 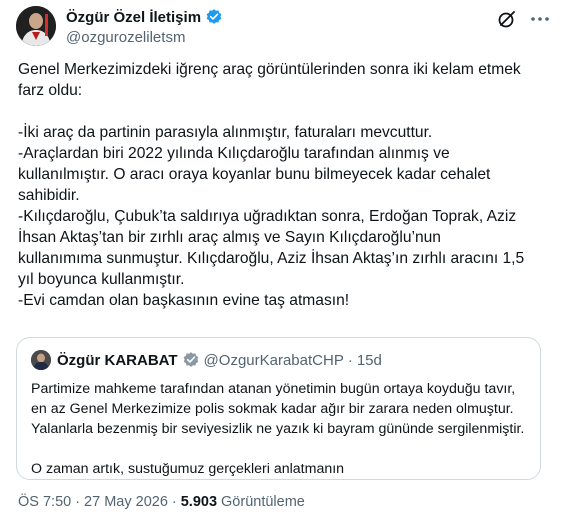 What do you see at coordinates (50, 90) in the screenshot?
I see `tweet-text-line: farz oldu:` at bounding box center [50, 90].